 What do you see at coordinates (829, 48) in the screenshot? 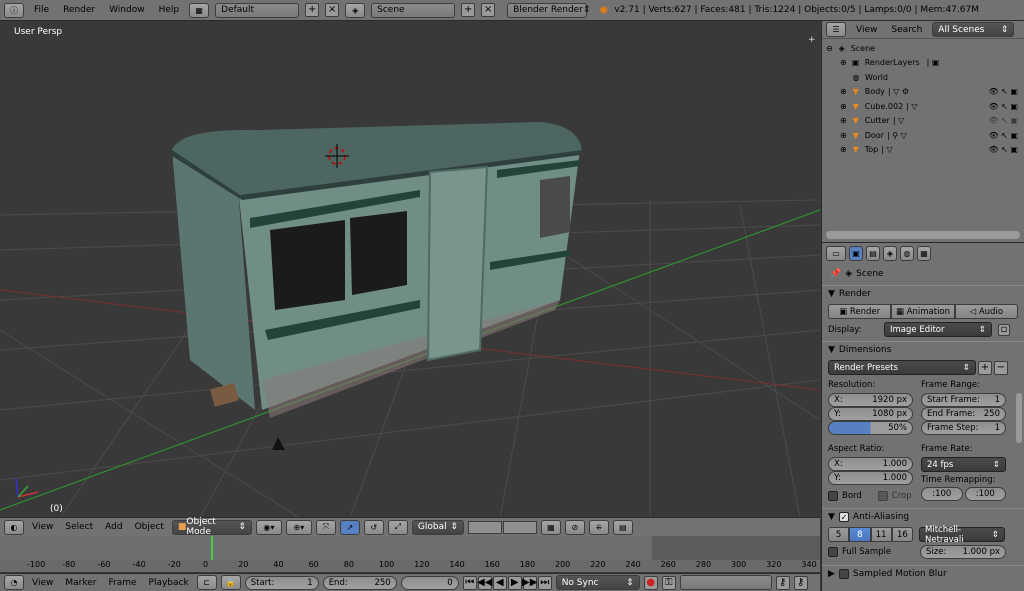
I see `collapse-icon: ⊖` at bounding box center [829, 48].